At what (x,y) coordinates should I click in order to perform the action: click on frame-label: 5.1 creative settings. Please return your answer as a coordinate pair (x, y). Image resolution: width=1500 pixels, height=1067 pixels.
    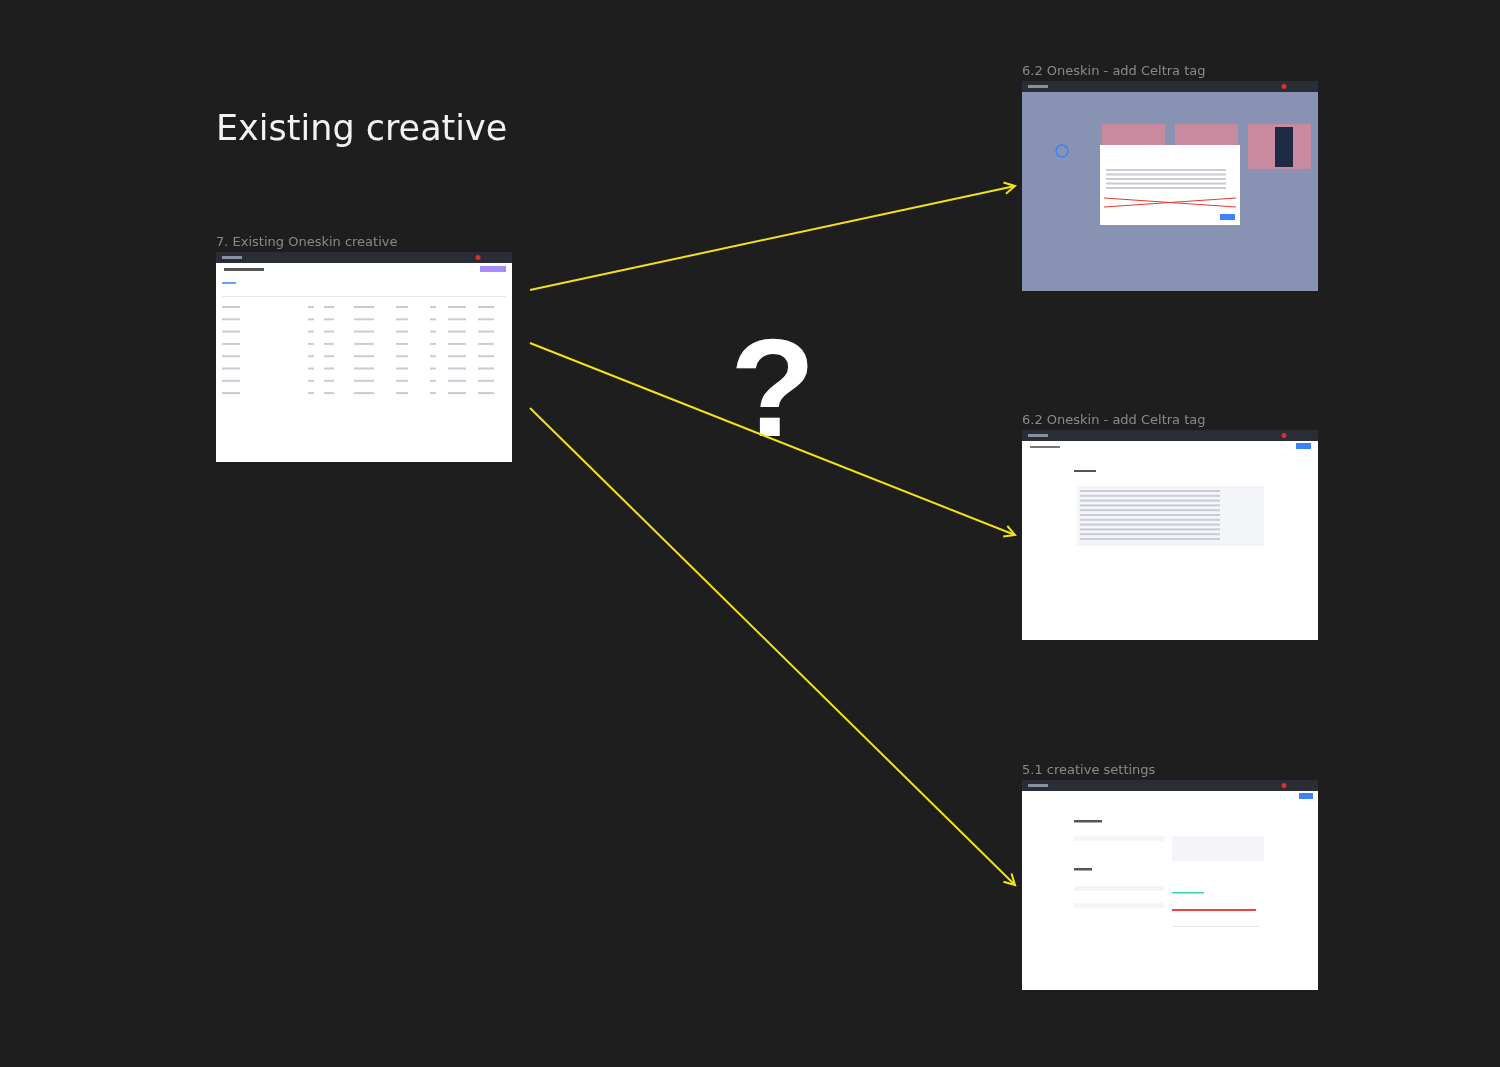
    Looking at the image, I should click on (1089, 769).